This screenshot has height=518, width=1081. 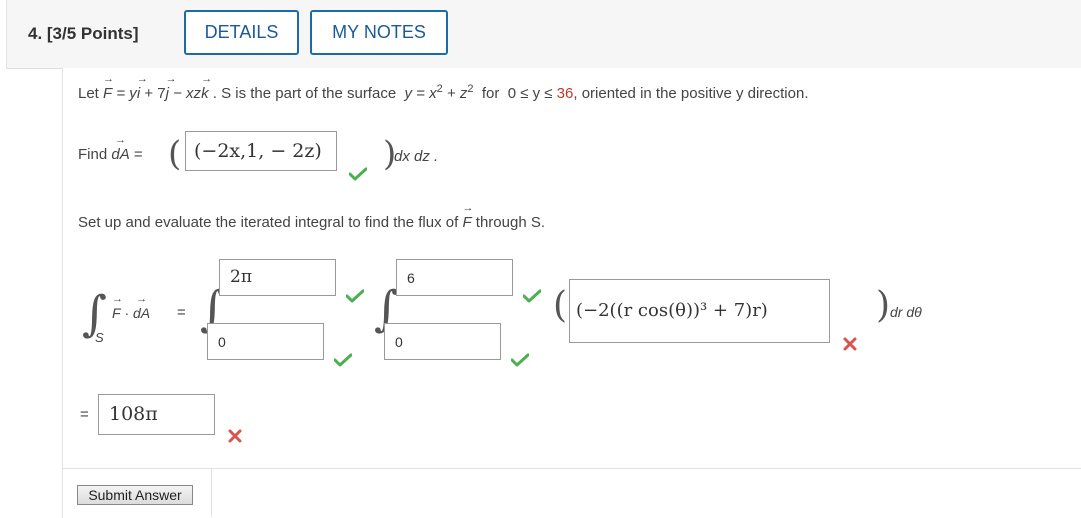 What do you see at coordinates (83, 33) in the screenshot?
I see `question-number: 4. [3/5 Points]` at bounding box center [83, 33].